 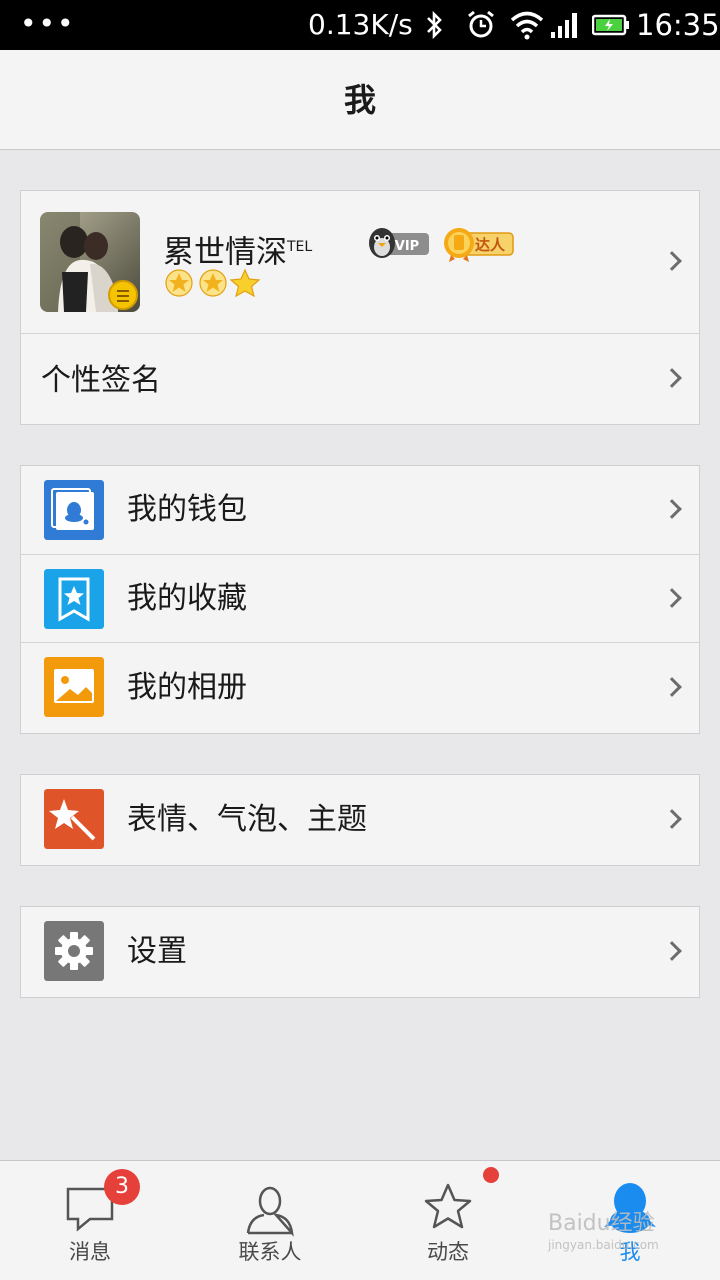 What do you see at coordinates (270, 1211) in the screenshot?
I see `contact-icon` at bounding box center [270, 1211].